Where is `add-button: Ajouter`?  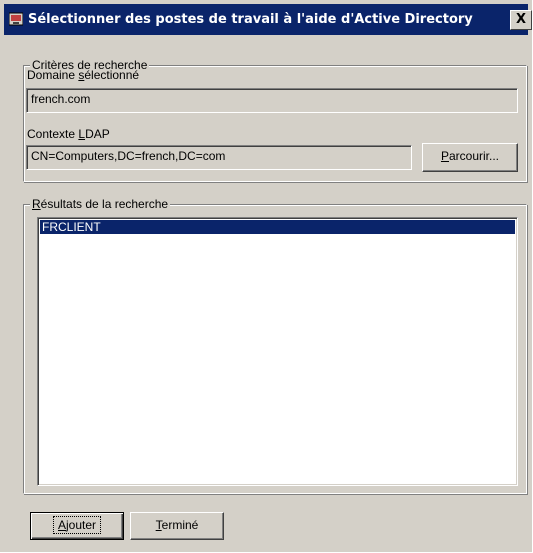 add-button: Ajouter is located at coordinates (77, 526).